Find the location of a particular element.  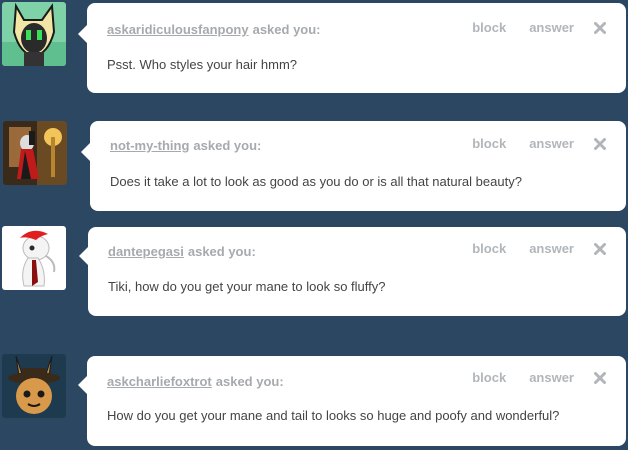

asker-link: askaridiculousfanpony is located at coordinates (178, 29).